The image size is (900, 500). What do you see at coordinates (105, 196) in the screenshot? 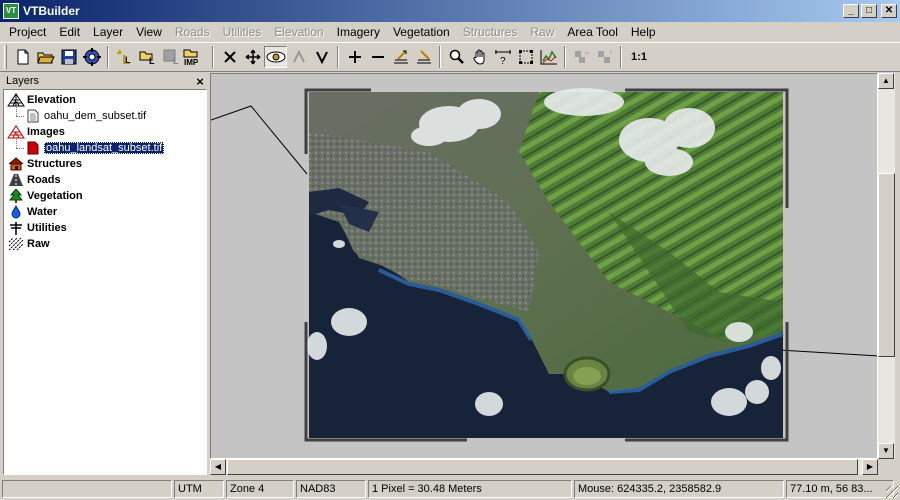
I see `layer-group-vegetation: Vegetation` at bounding box center [105, 196].